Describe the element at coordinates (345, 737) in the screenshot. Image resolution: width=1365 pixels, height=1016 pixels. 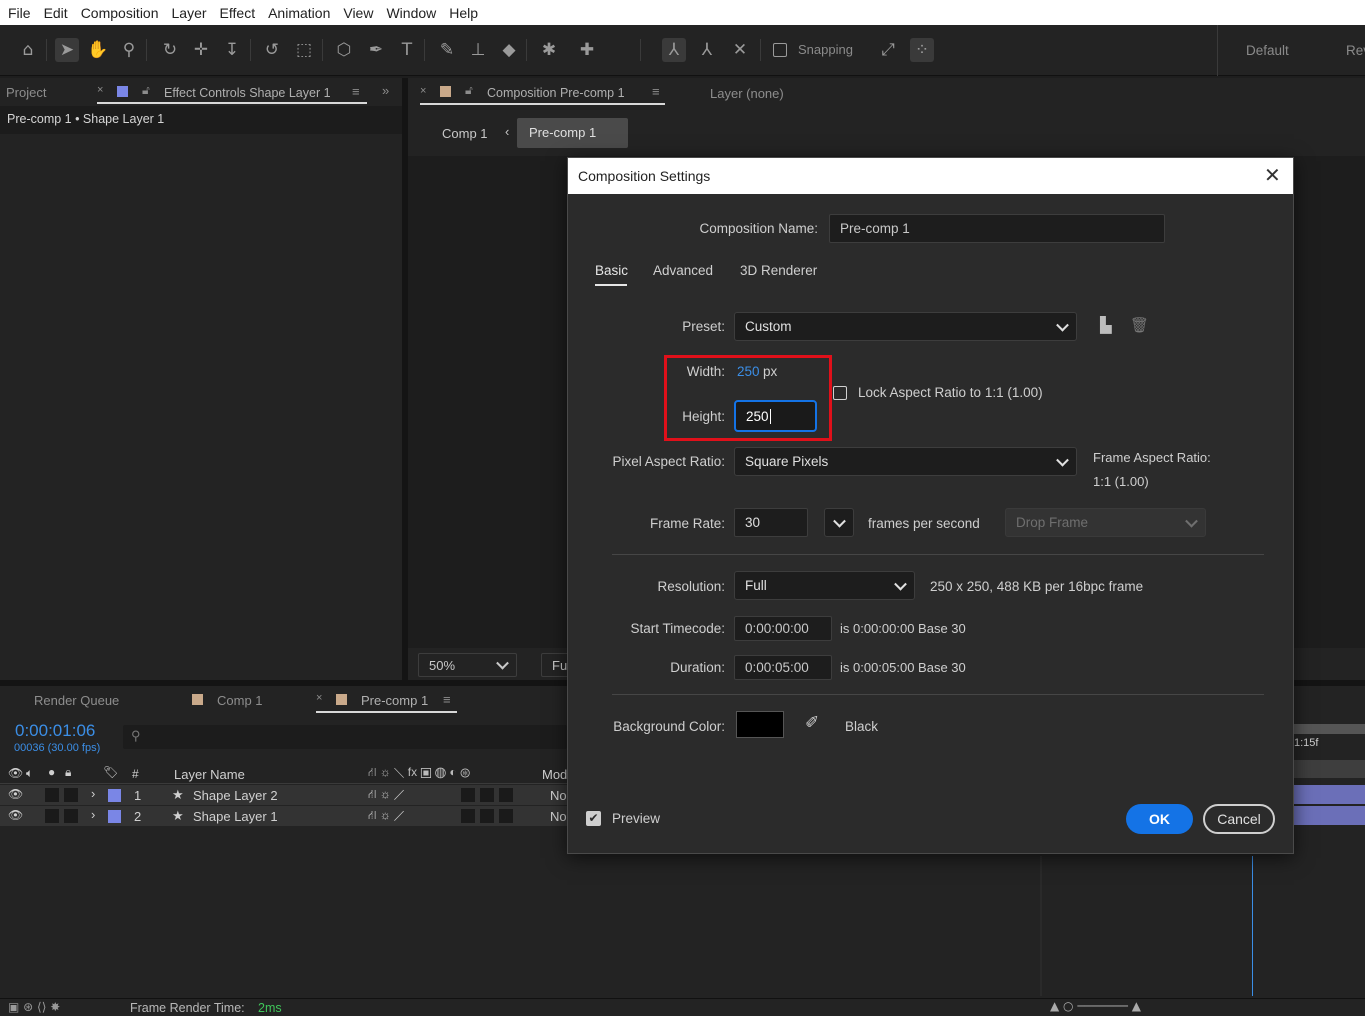
I see `layer-search-input: ⚲` at that location.